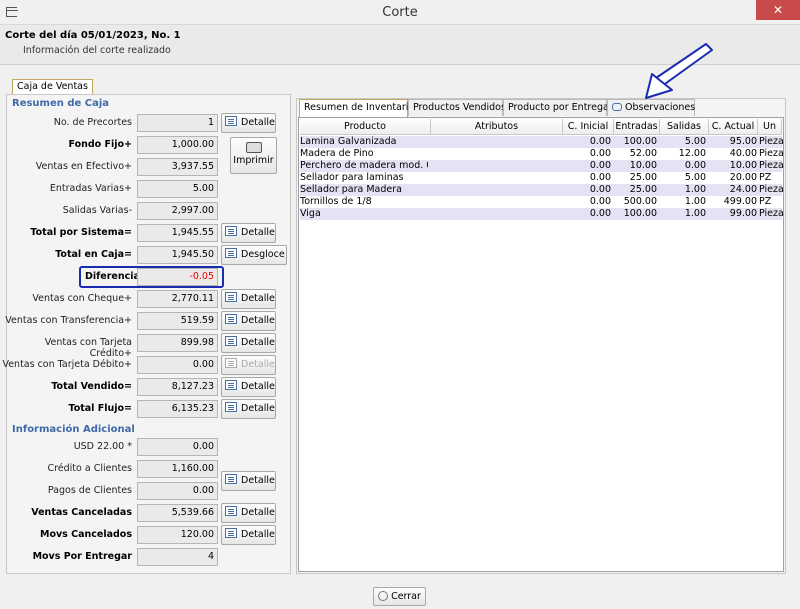 This screenshot has width=800, height=609. I want to click on table-cell: 24.00, so click(743, 189).